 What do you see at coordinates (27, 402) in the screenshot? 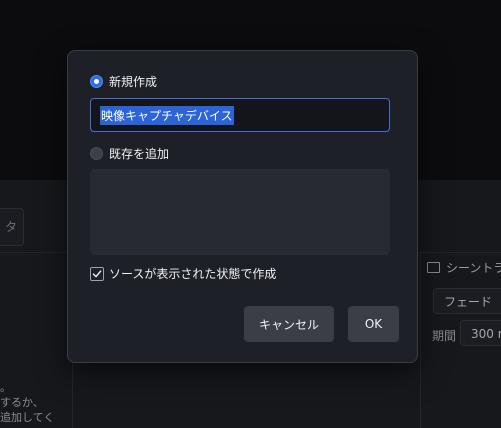
I see `sources-help-text: 。 するか、 追加してく` at bounding box center [27, 402].